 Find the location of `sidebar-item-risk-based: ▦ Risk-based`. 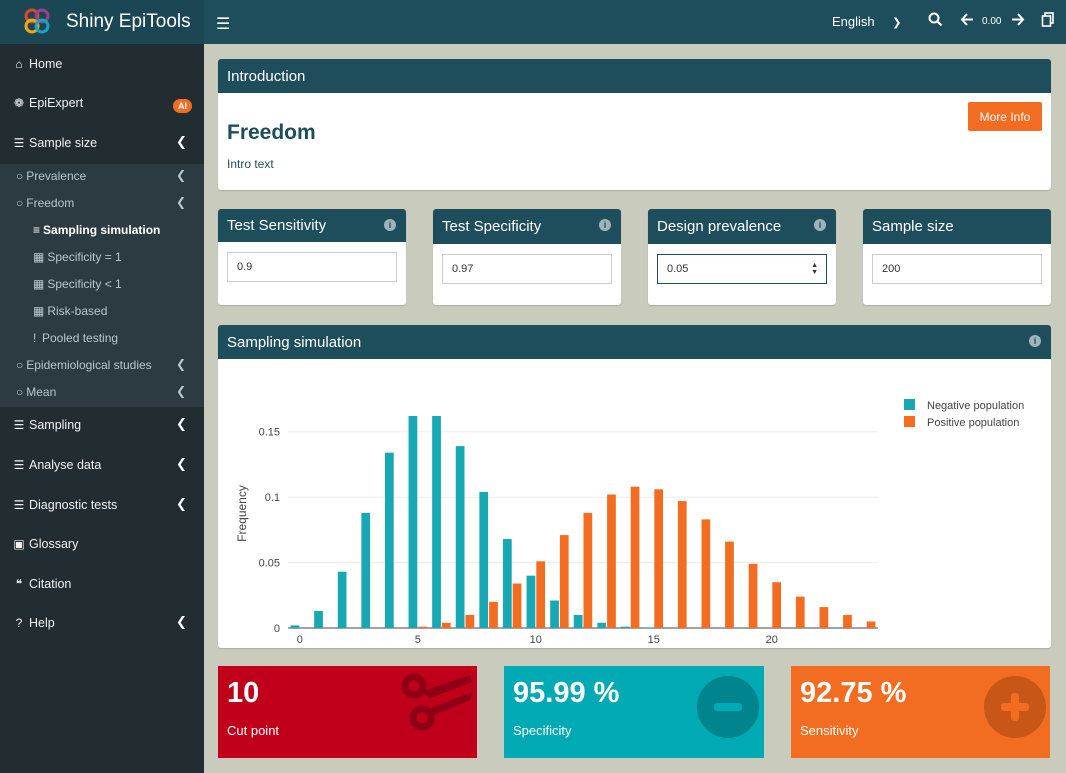

sidebar-item-risk-based: ▦ Risk-based is located at coordinates (70, 311).